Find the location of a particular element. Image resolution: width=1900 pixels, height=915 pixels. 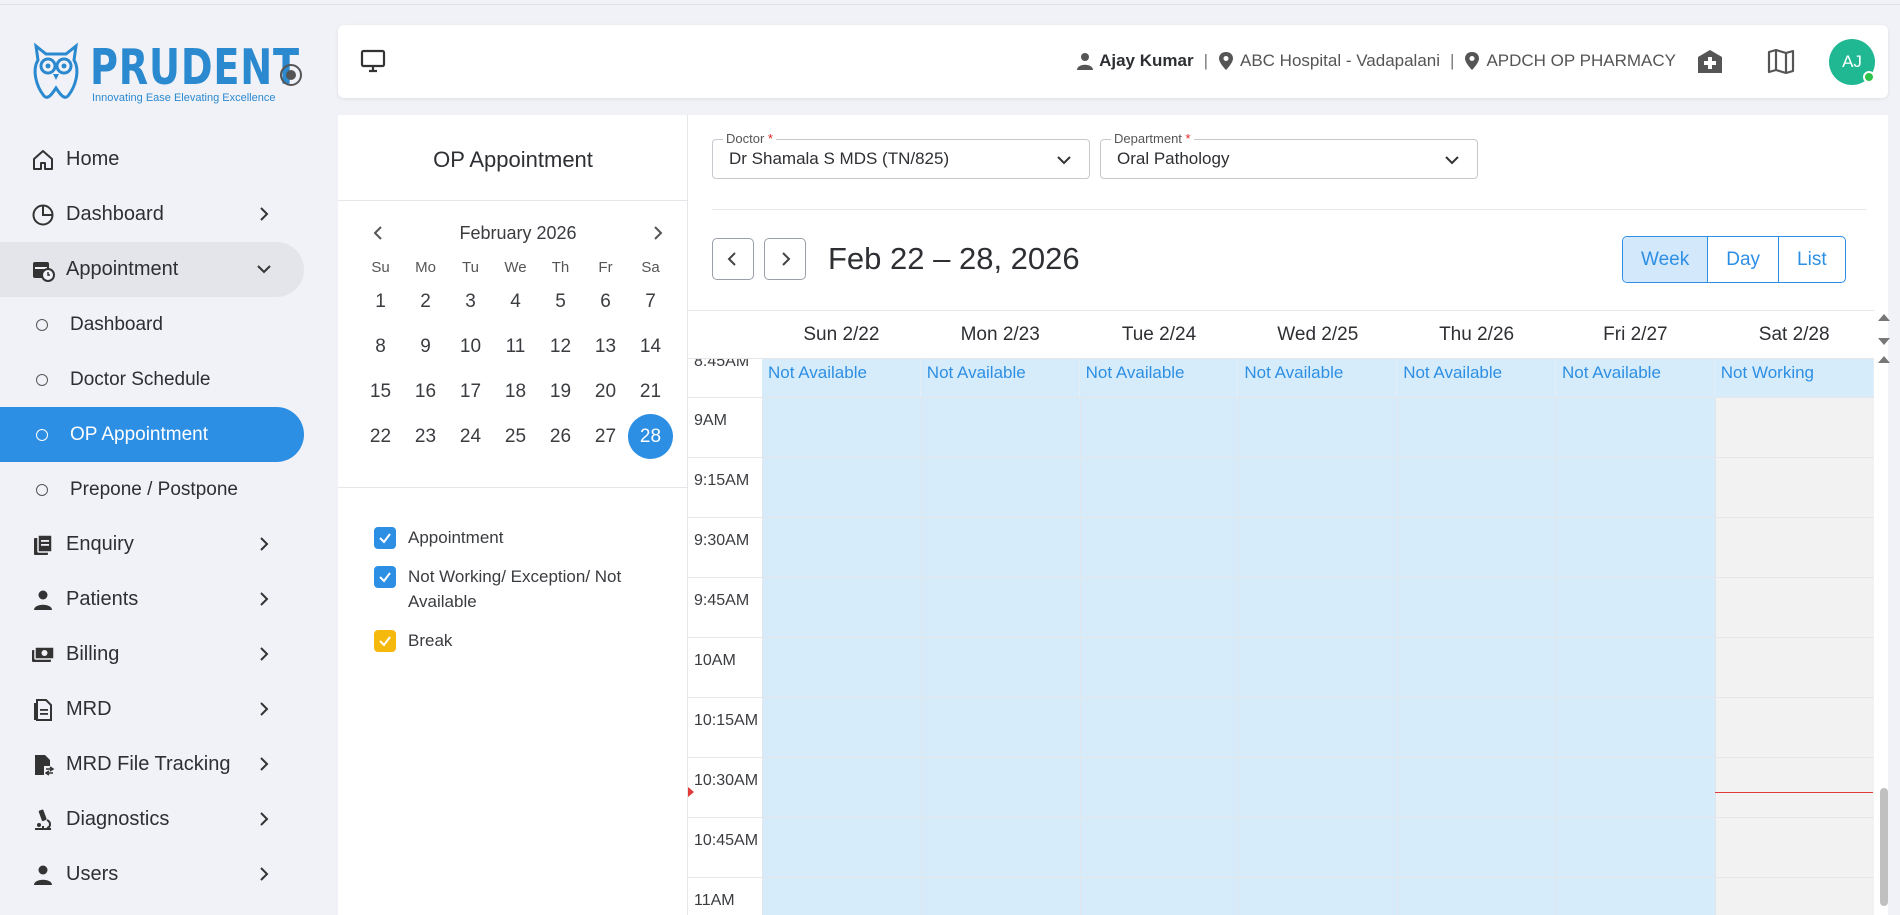

header-user-name: Ajay Kumar is located at coordinates (1146, 61).